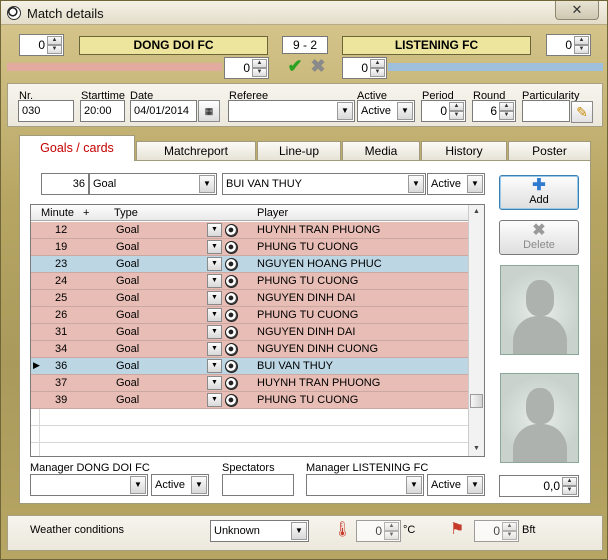 The image size is (608, 560). Describe the element at coordinates (249, 315) in the screenshot. I see `table-row: 26 Goal ▼ PHUNG TU CUONG` at that location.